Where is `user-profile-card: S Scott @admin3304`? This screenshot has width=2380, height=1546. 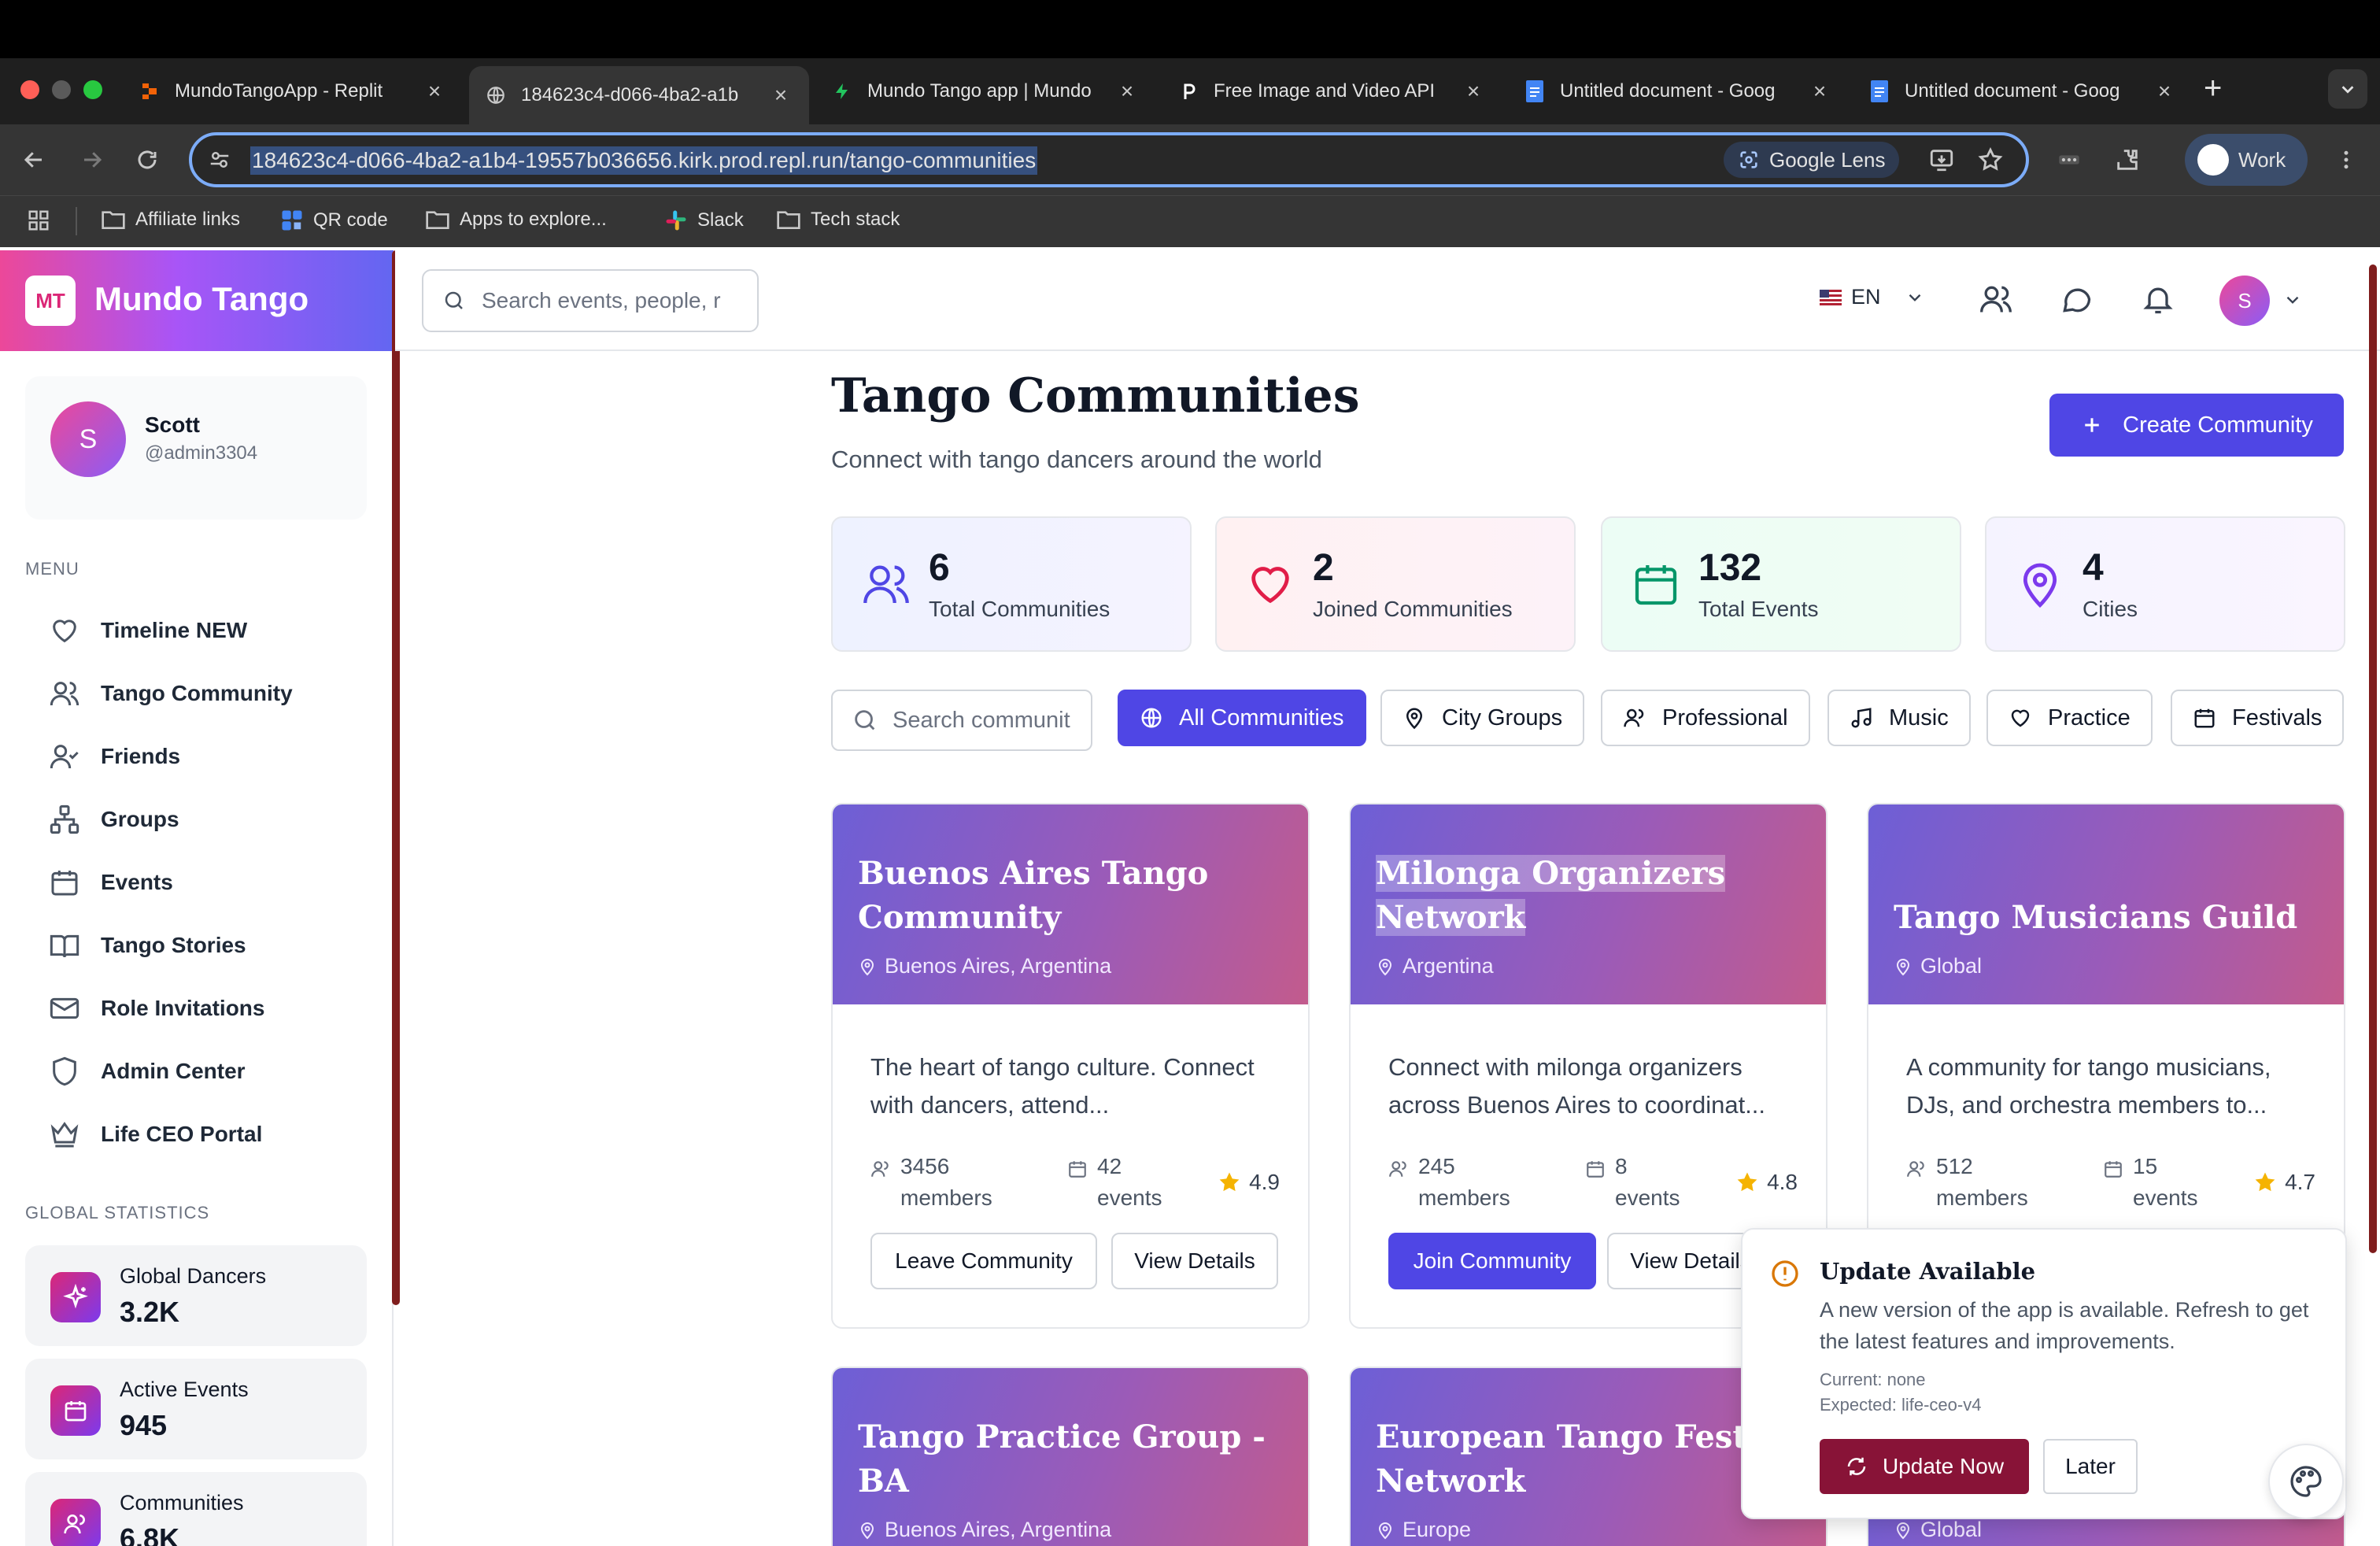
user-profile-card: S Scott @admin3304 is located at coordinates (196, 448).